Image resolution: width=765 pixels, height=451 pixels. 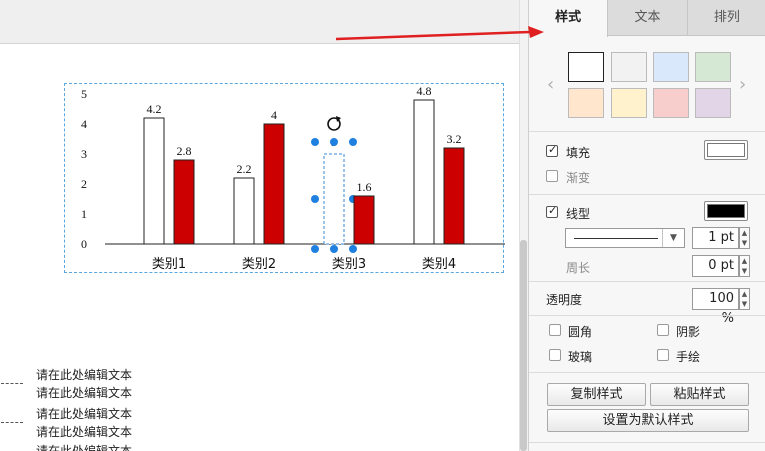 I want to click on y-tick-label: 2, so click(x=84, y=184).